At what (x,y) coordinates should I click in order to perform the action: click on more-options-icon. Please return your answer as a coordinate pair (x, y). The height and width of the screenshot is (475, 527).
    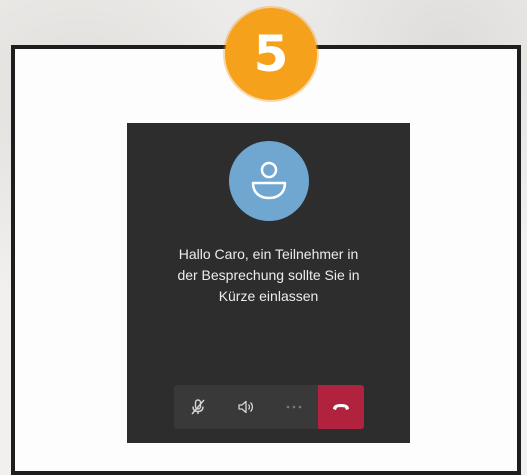
    Looking at the image, I should click on (294, 407).